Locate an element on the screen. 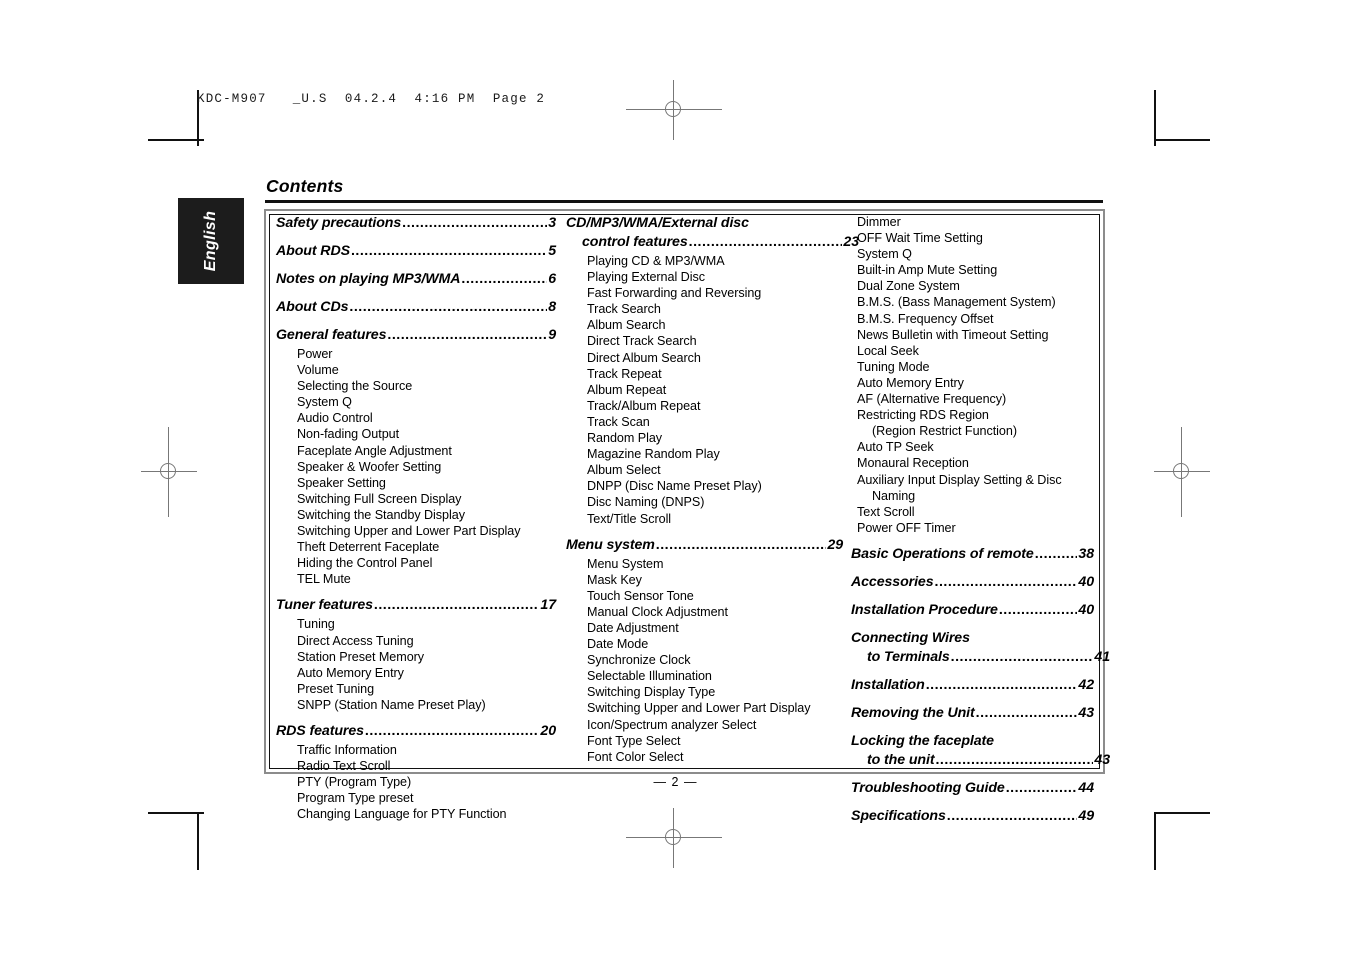 The width and height of the screenshot is (1351, 954). toc-item: AF (Alternative Frequency) is located at coordinates (972, 399).